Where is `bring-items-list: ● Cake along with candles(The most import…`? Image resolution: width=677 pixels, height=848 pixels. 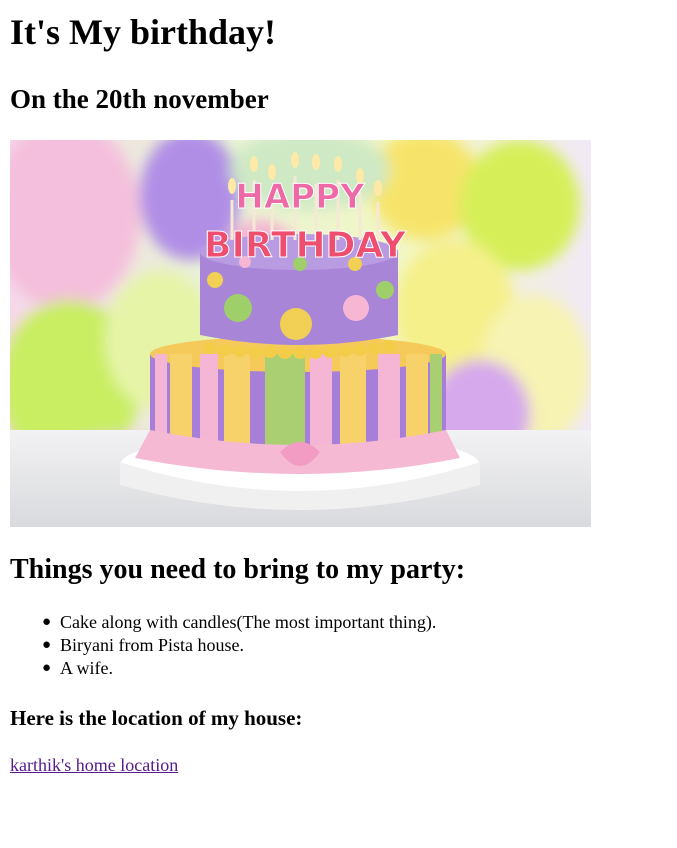 bring-items-list: ● Cake along with candles(The most import… is located at coordinates (223, 645).